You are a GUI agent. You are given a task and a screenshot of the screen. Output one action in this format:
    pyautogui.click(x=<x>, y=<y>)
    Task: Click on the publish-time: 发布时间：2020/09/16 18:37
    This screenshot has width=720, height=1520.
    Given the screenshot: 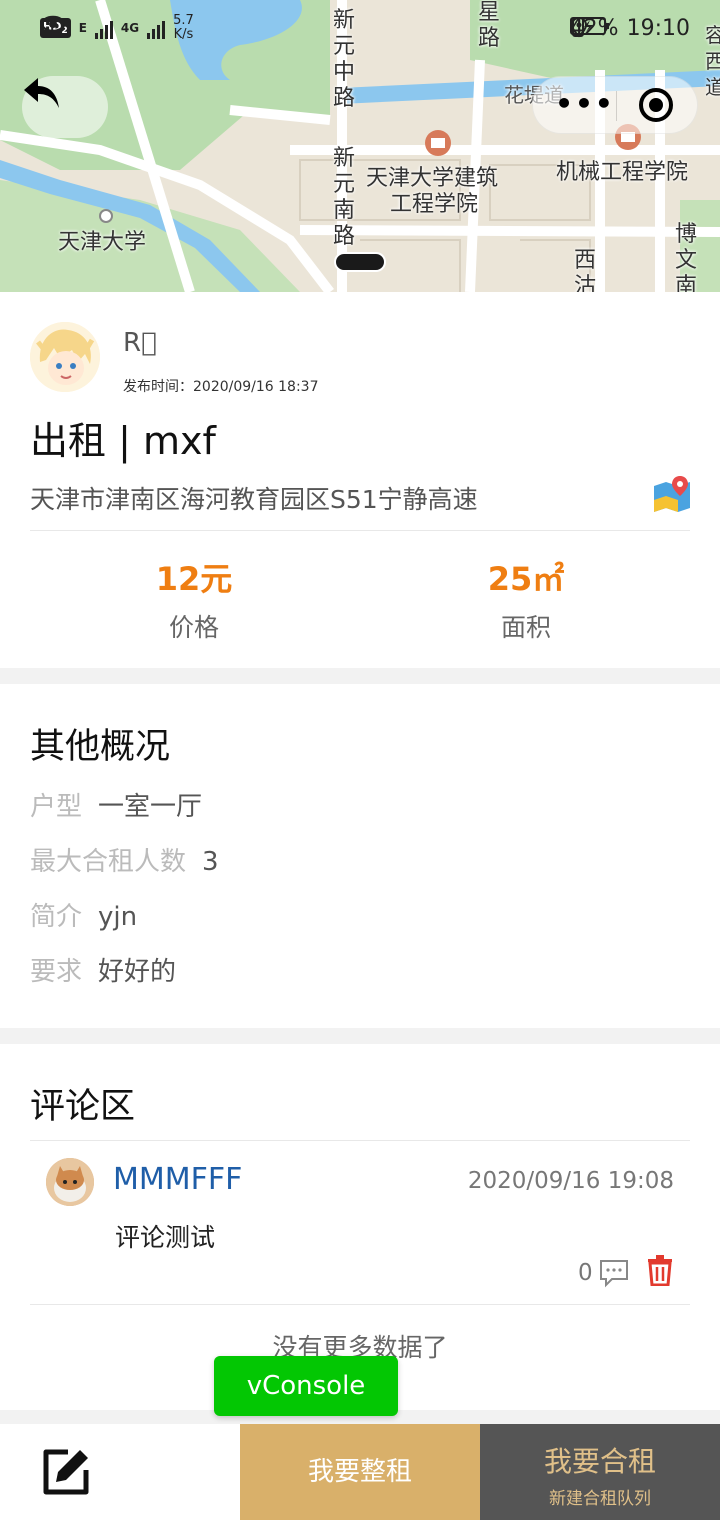 What is the action you would take?
    pyautogui.click(x=221, y=387)
    